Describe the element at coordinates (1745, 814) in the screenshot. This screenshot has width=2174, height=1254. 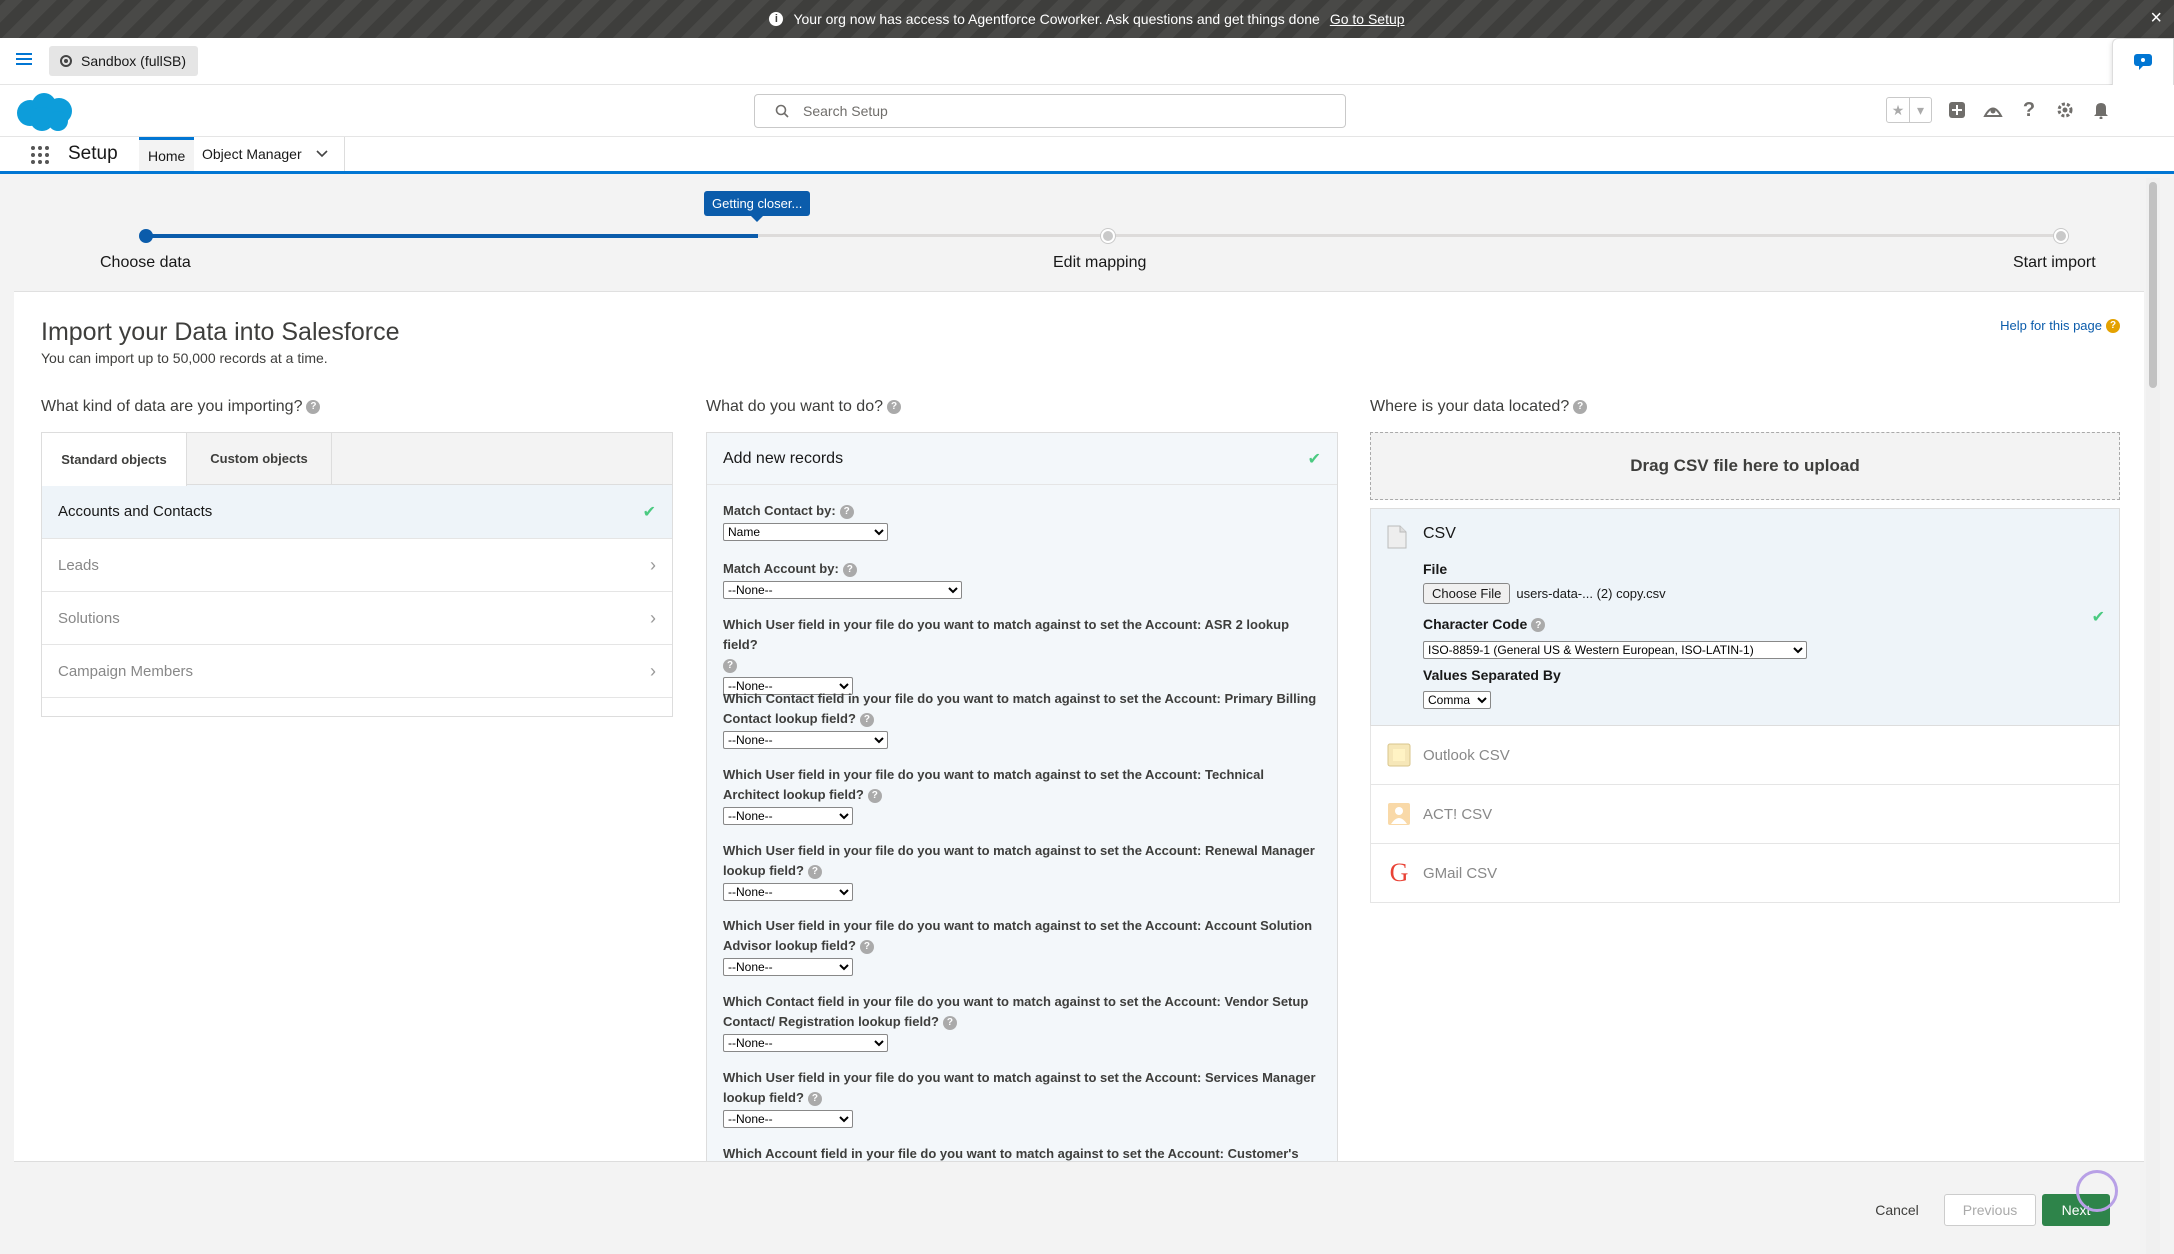
I see `act-csv-option: ACT! CSV` at that location.